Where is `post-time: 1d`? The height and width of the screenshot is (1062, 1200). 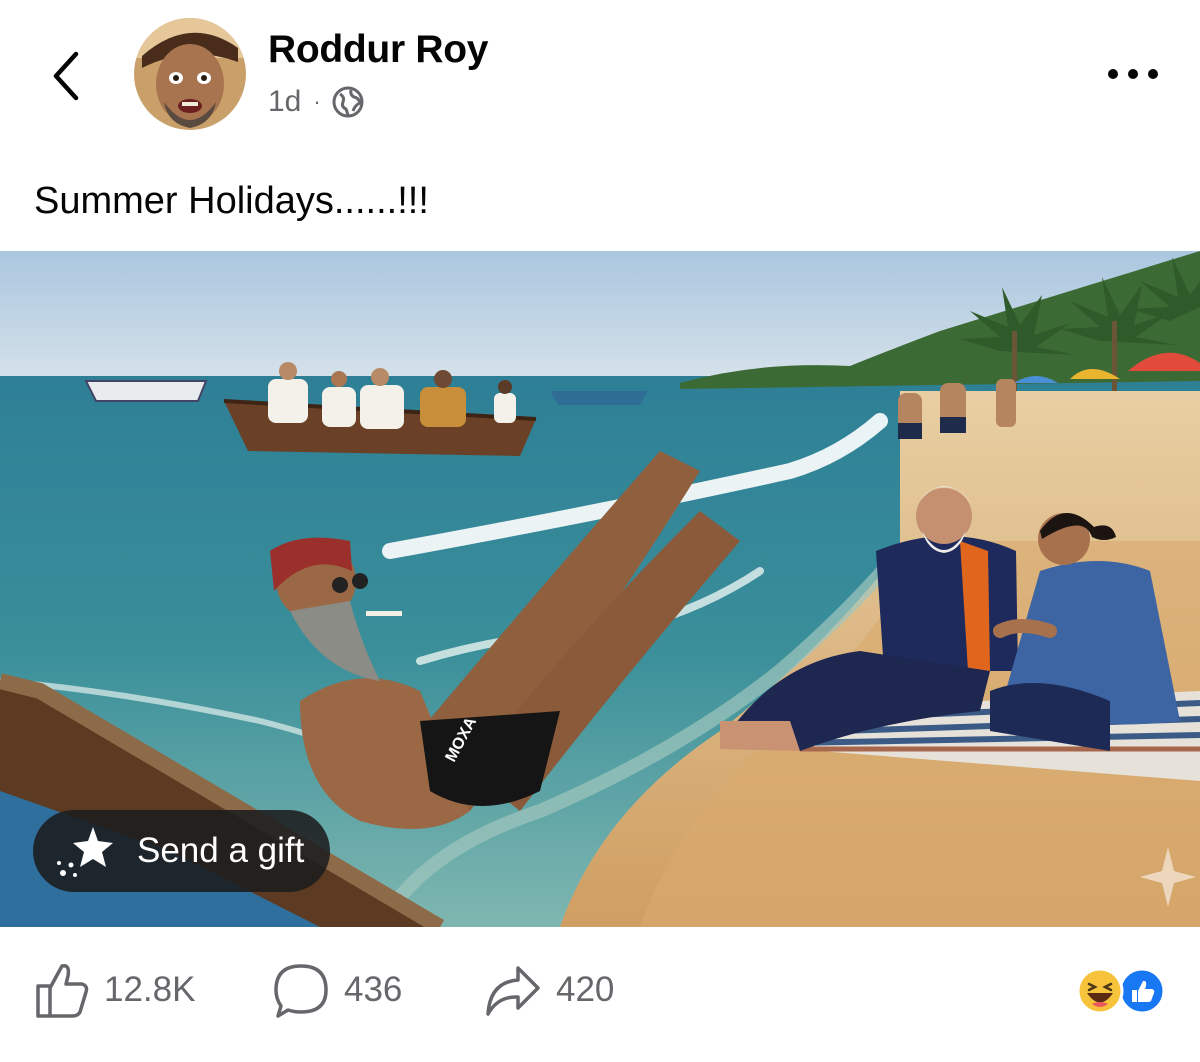
post-time: 1d is located at coordinates (284, 102).